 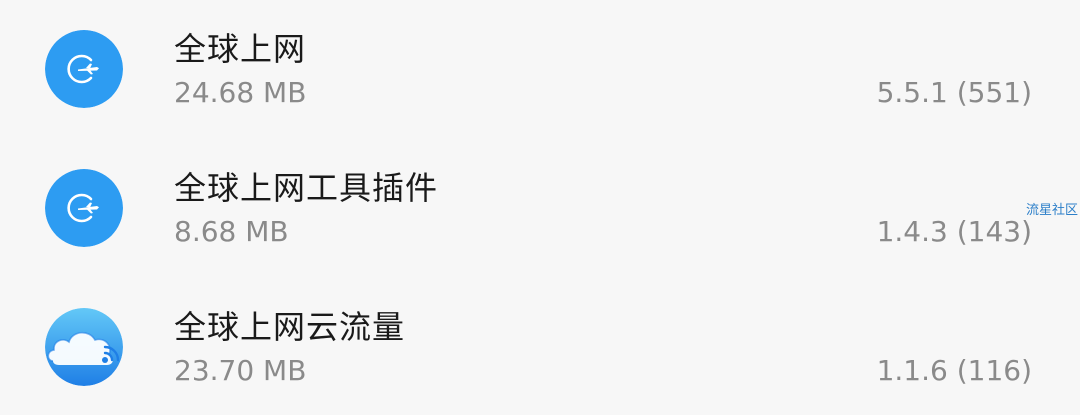 What do you see at coordinates (306, 188) in the screenshot?
I see `app-name: 全球上网工具插件` at bounding box center [306, 188].